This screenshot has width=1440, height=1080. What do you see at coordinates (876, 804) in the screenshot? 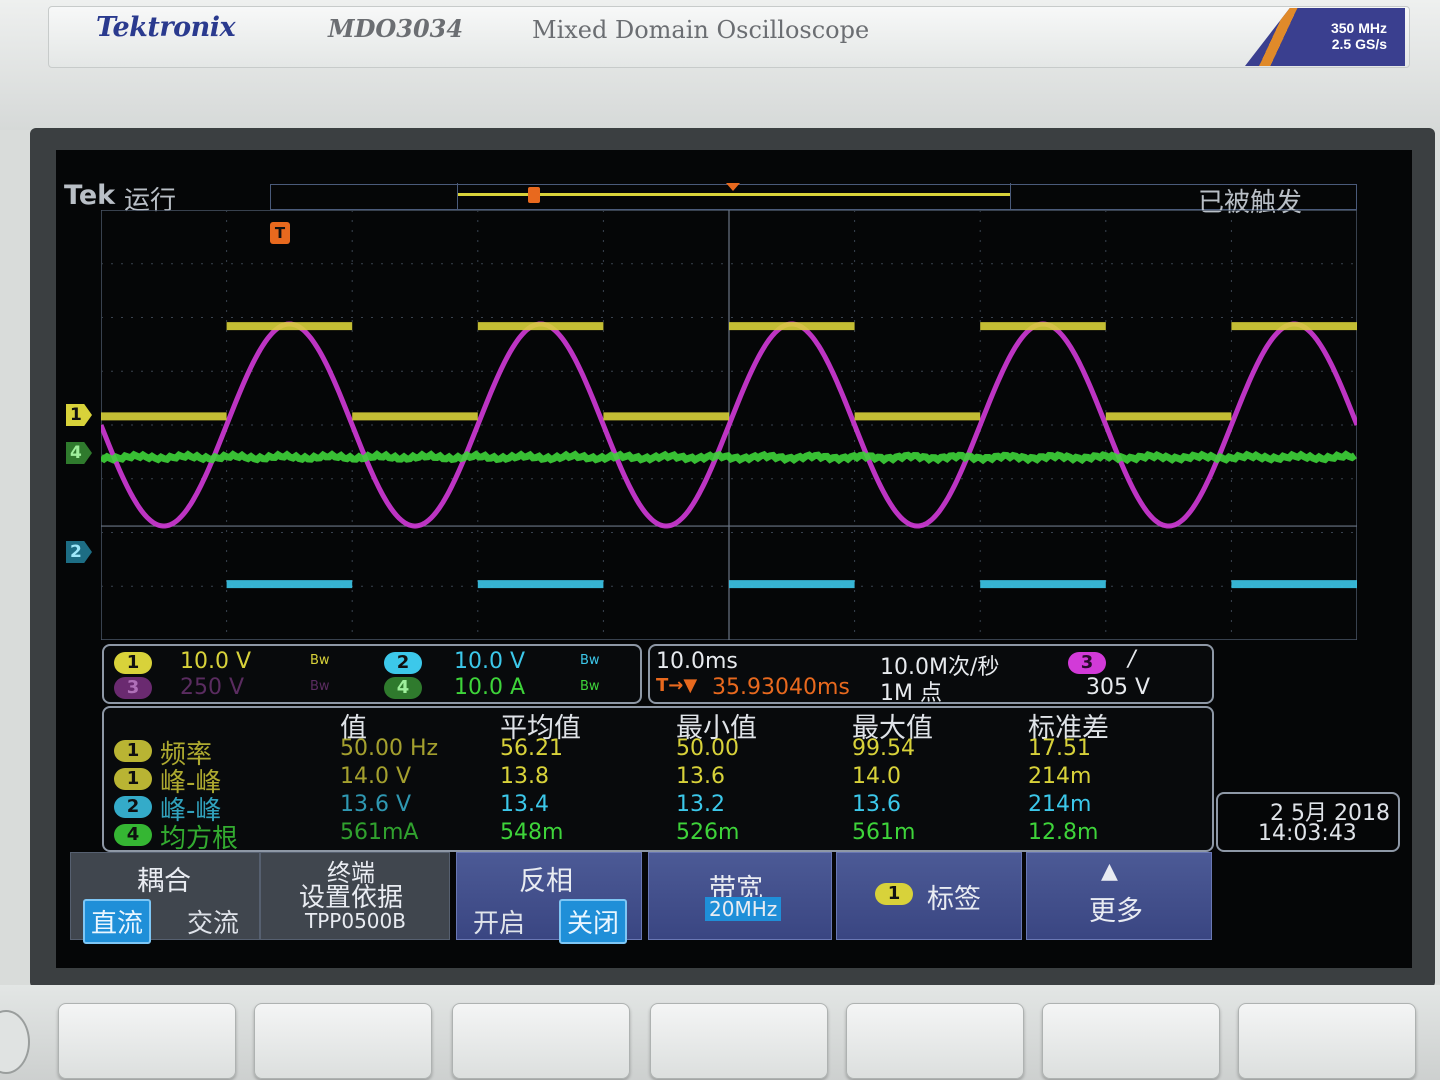
I see `meas-max-cell: 13.6` at bounding box center [876, 804].